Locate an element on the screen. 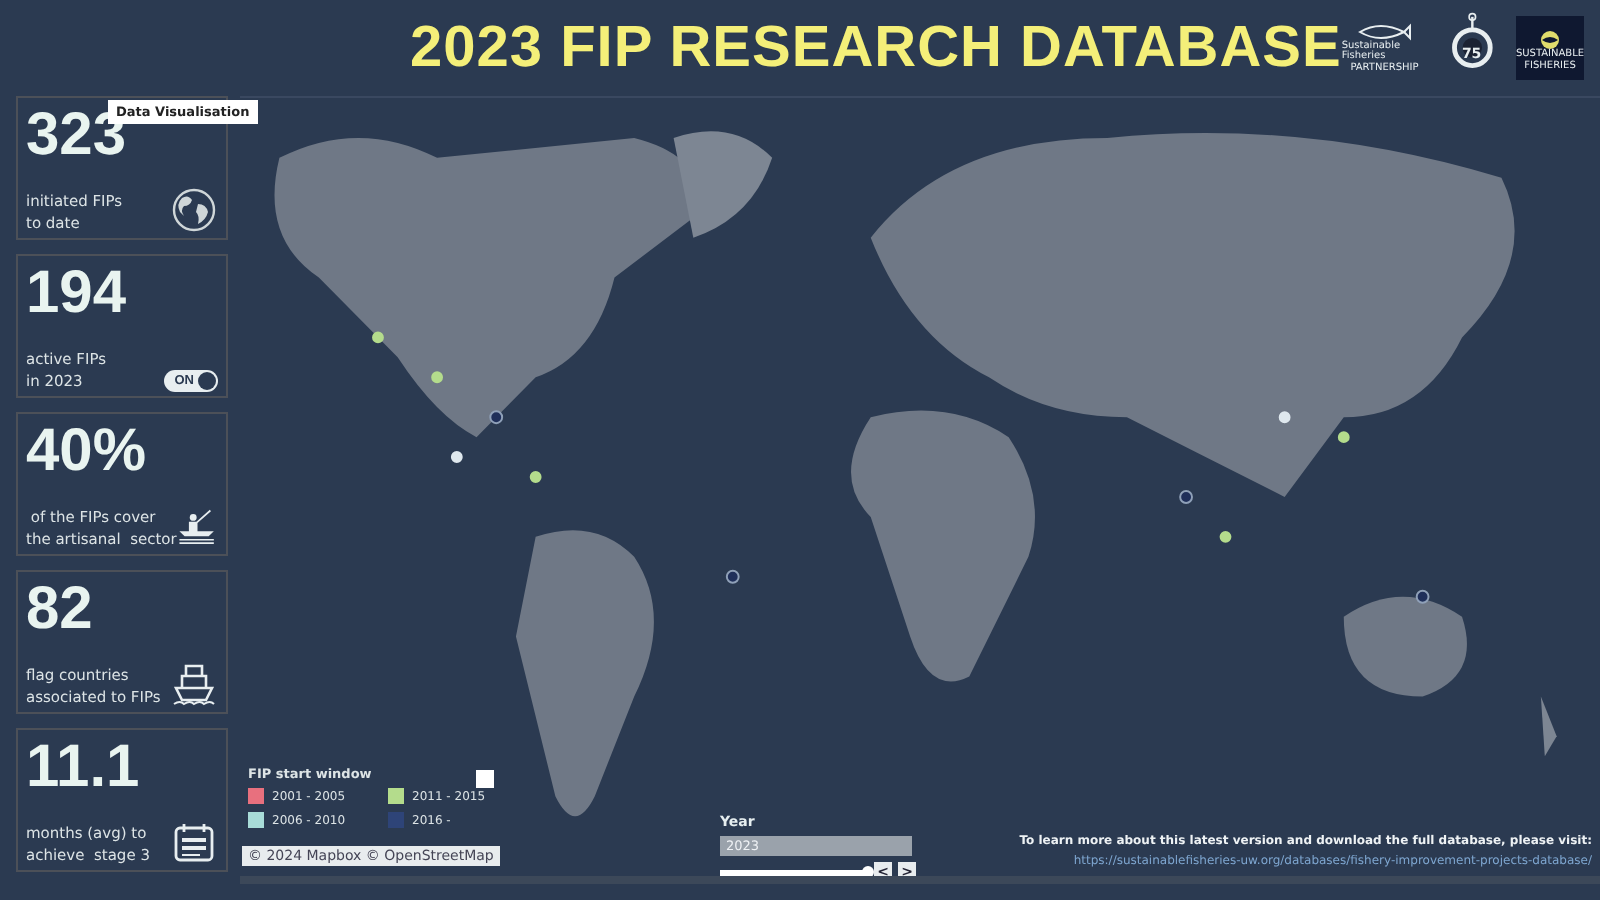  legend-checkbox is located at coordinates (485, 779).